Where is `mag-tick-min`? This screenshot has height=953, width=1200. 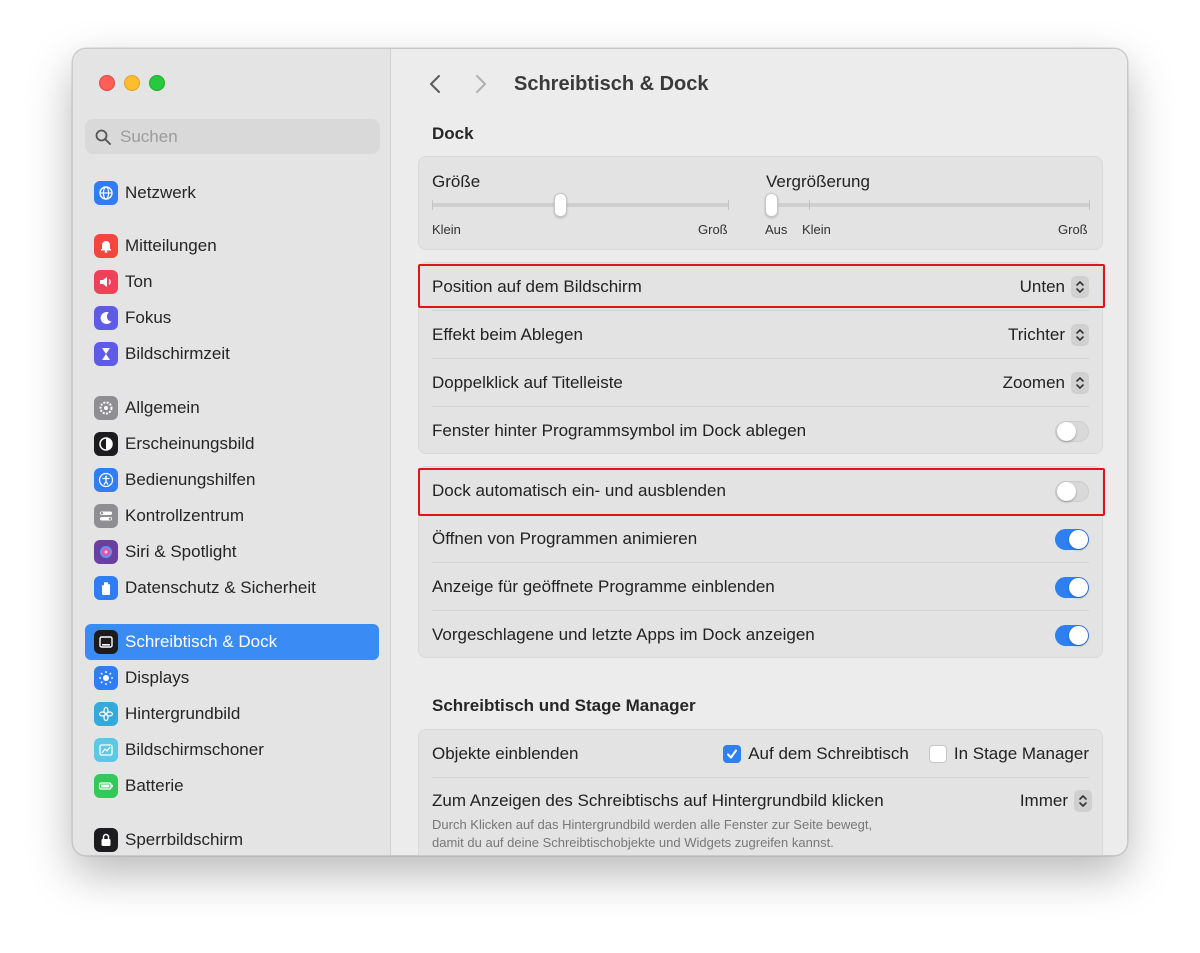 mag-tick-min is located at coordinates (809, 205).